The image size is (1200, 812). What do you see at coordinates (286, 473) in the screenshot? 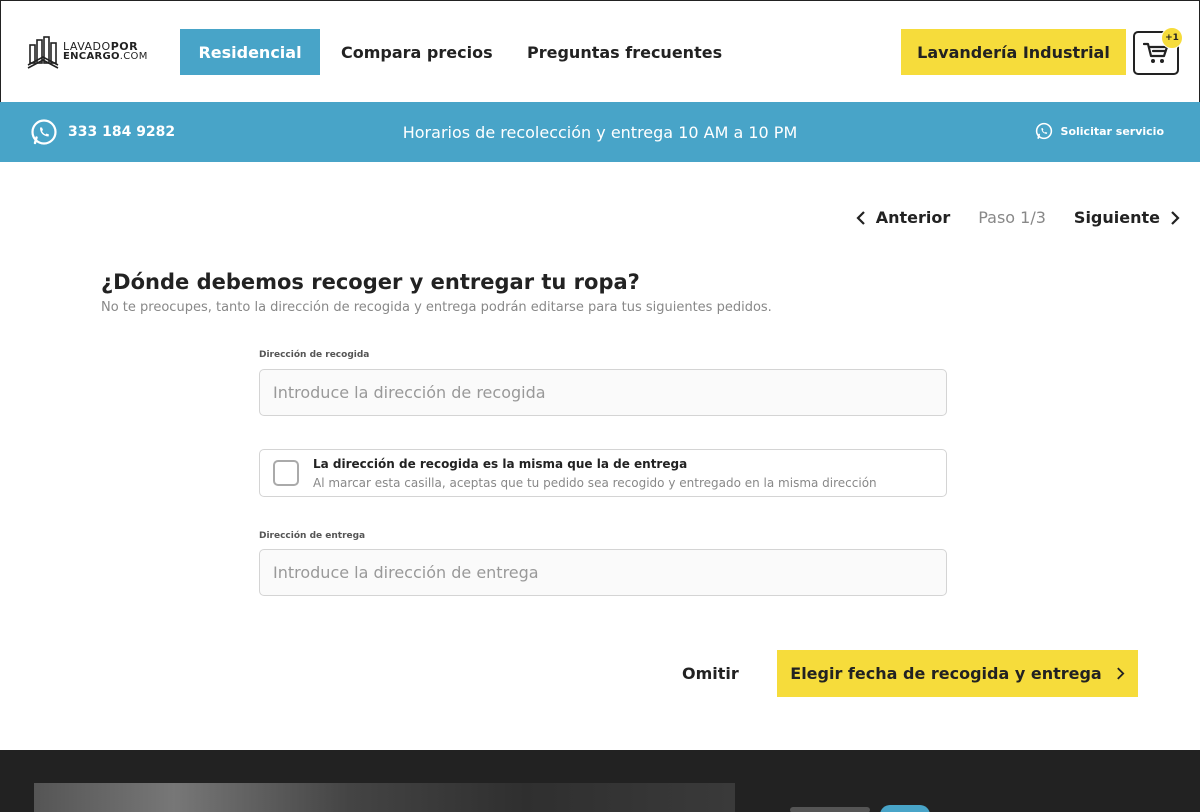
I see `same-address-checkbox` at bounding box center [286, 473].